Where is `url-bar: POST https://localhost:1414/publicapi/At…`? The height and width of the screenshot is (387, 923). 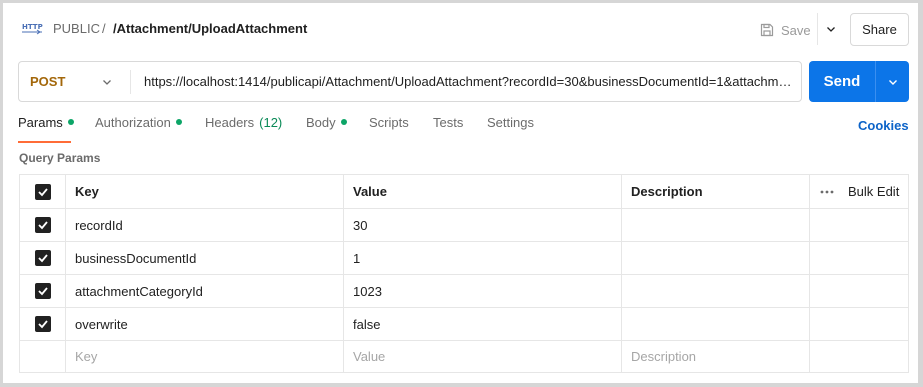 url-bar: POST https://localhost:1414/publicapi/At… is located at coordinates (410, 81).